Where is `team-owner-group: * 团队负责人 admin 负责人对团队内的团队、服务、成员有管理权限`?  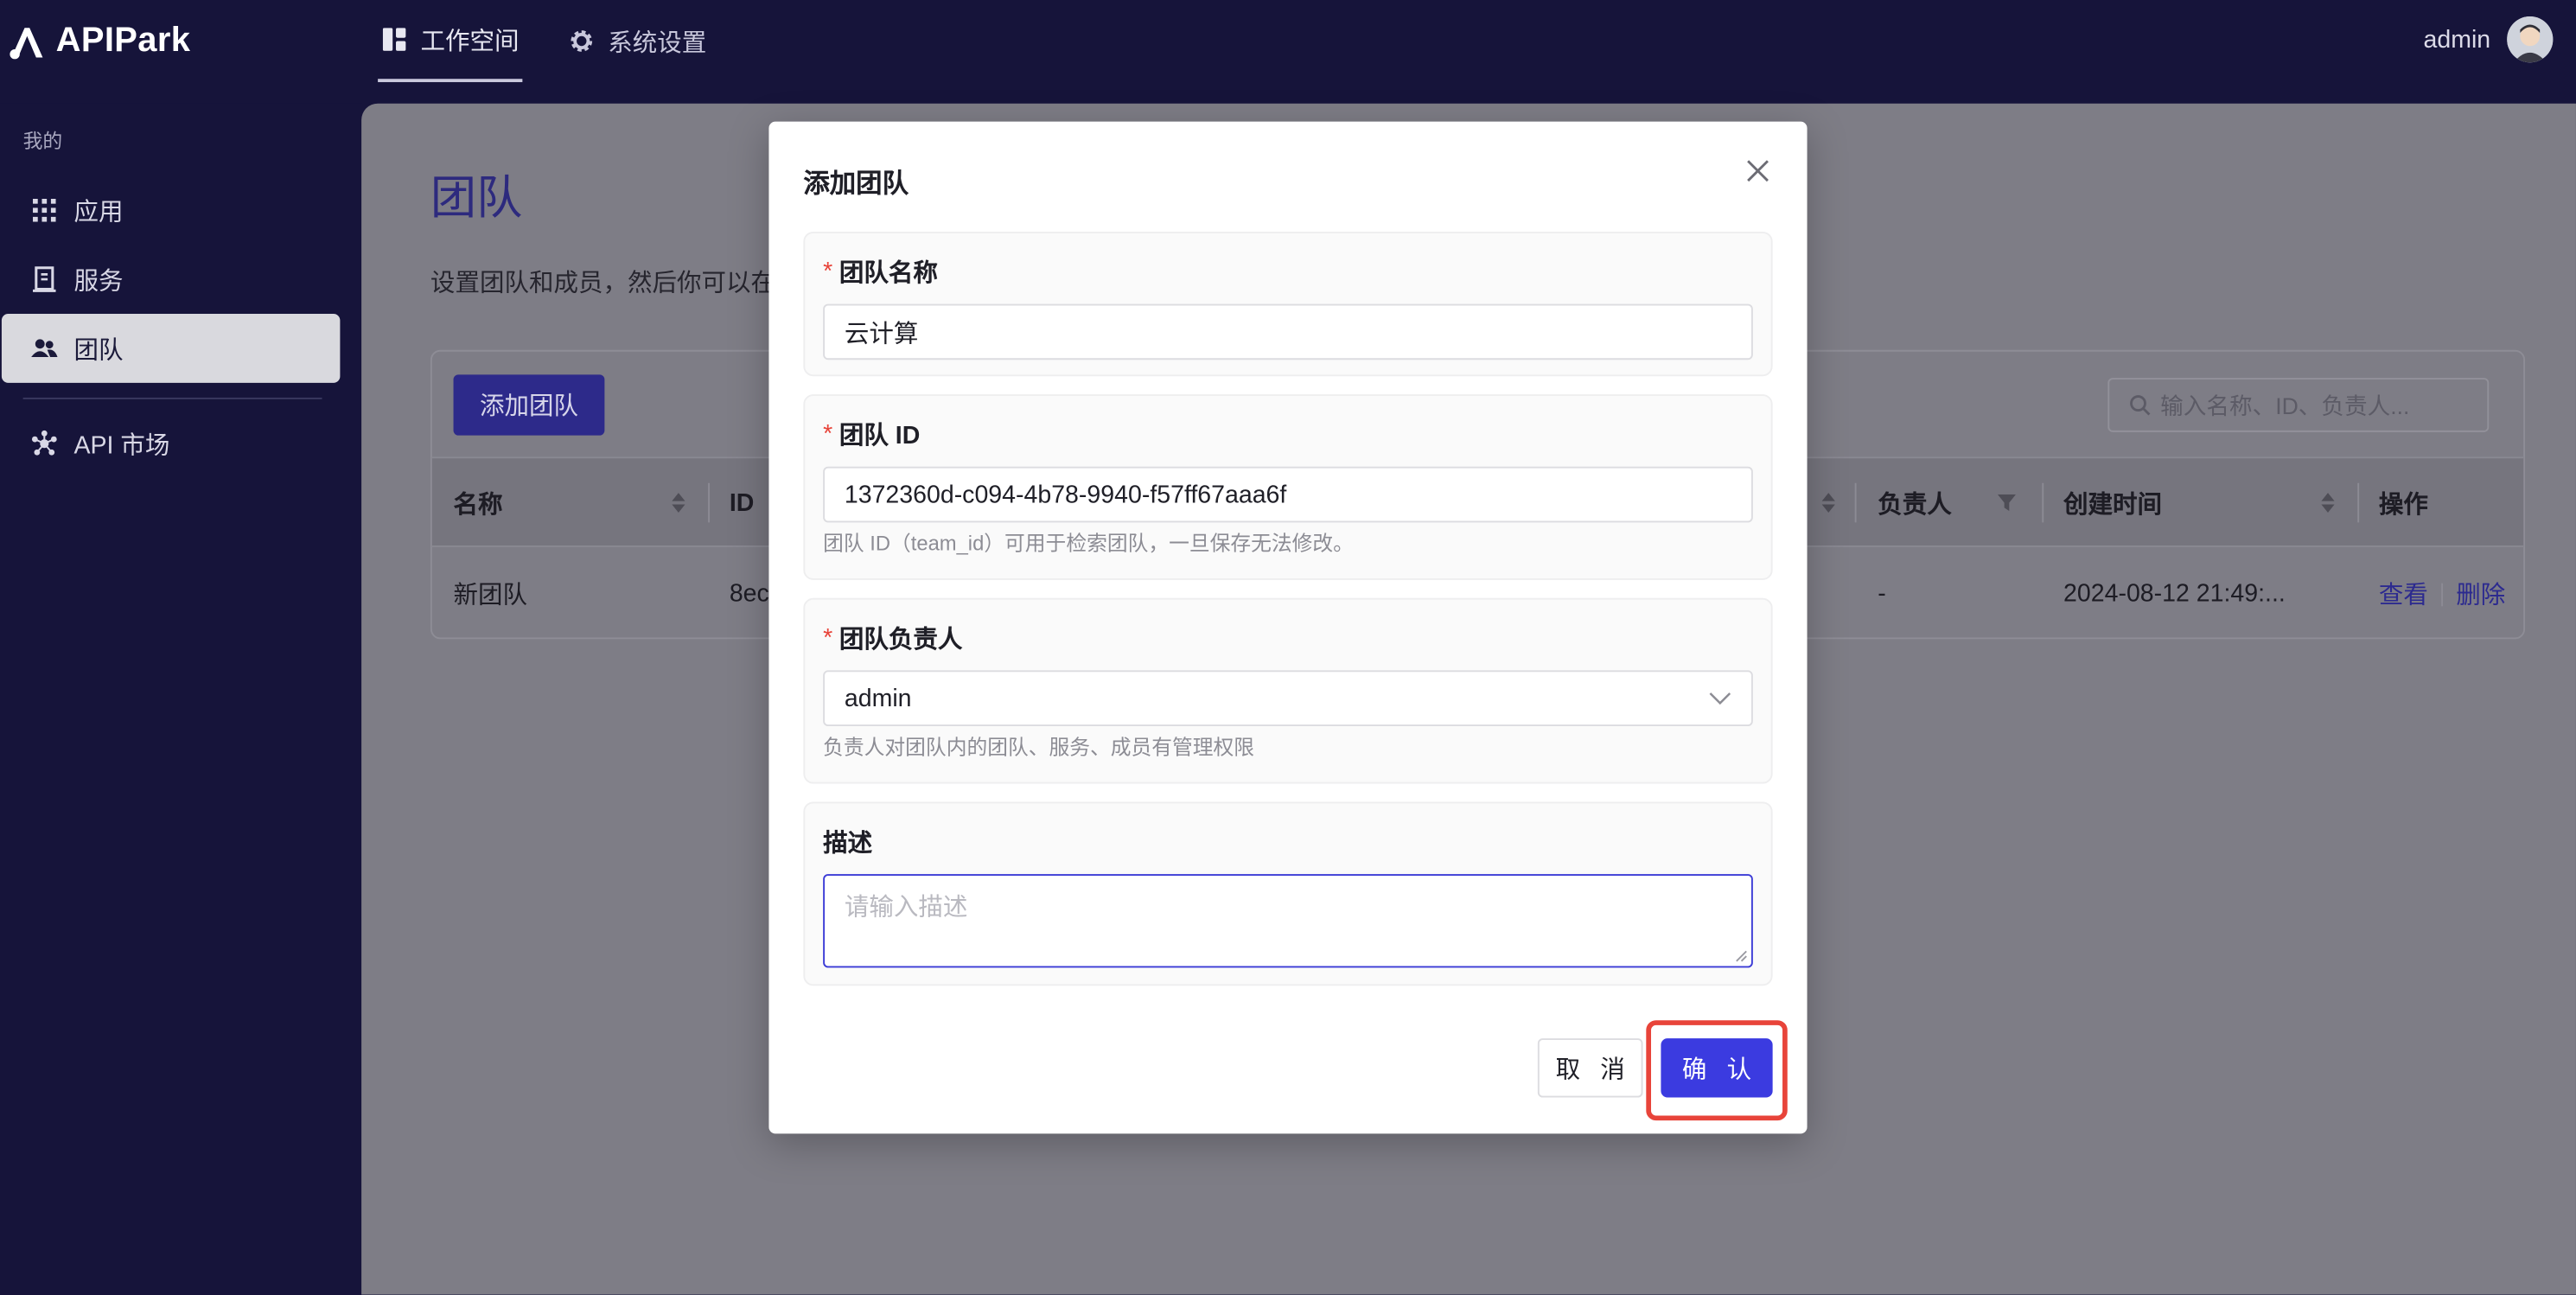 team-owner-group: * 团队负责人 admin 负责人对团队内的团队、服务、成员有管理权限 is located at coordinates (1288, 690).